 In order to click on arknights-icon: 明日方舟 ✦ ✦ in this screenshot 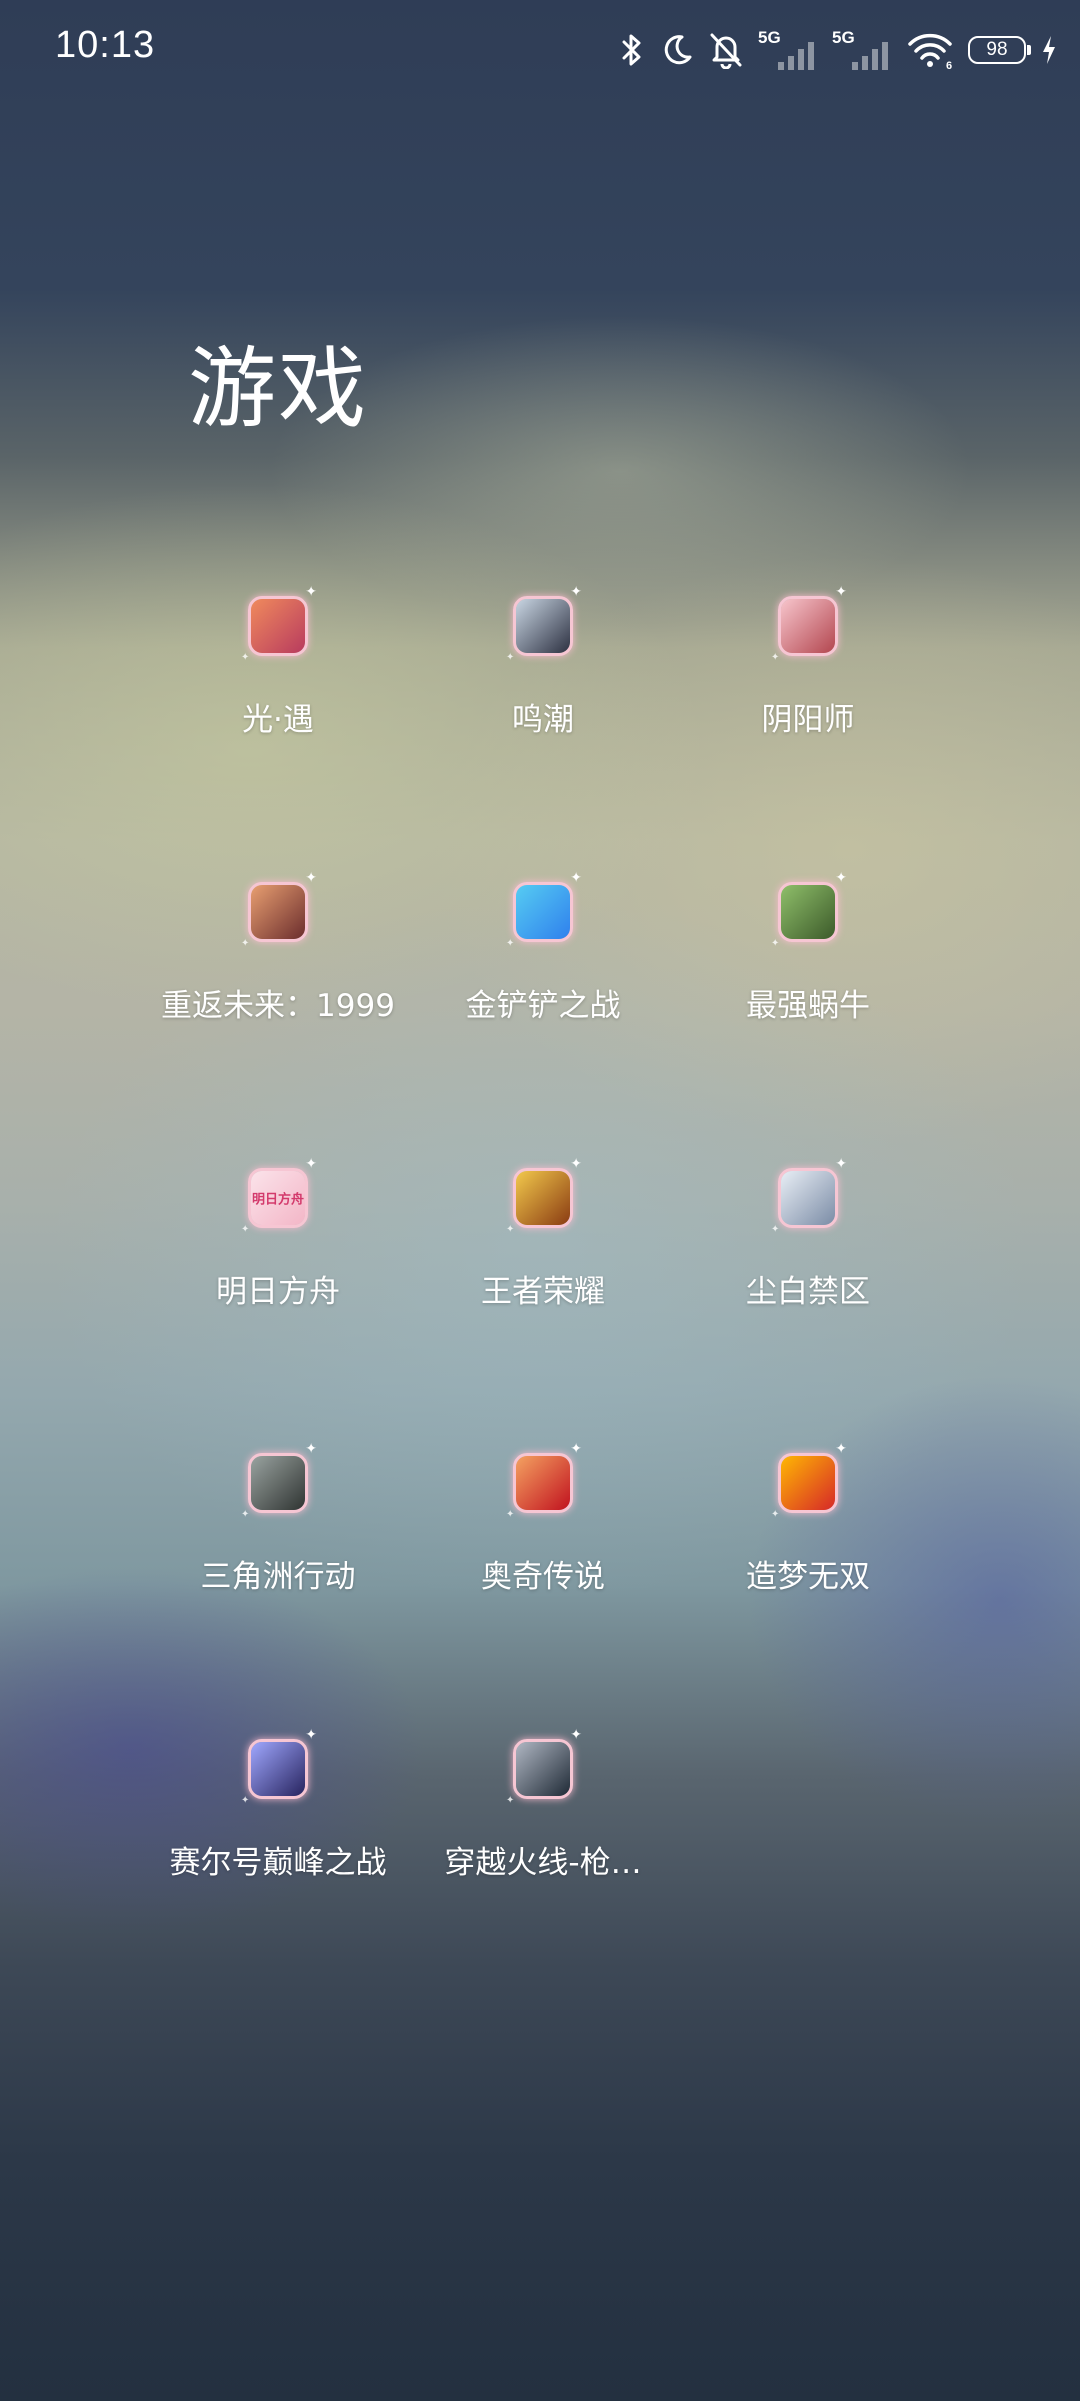, I will do `click(279, 1196)`.